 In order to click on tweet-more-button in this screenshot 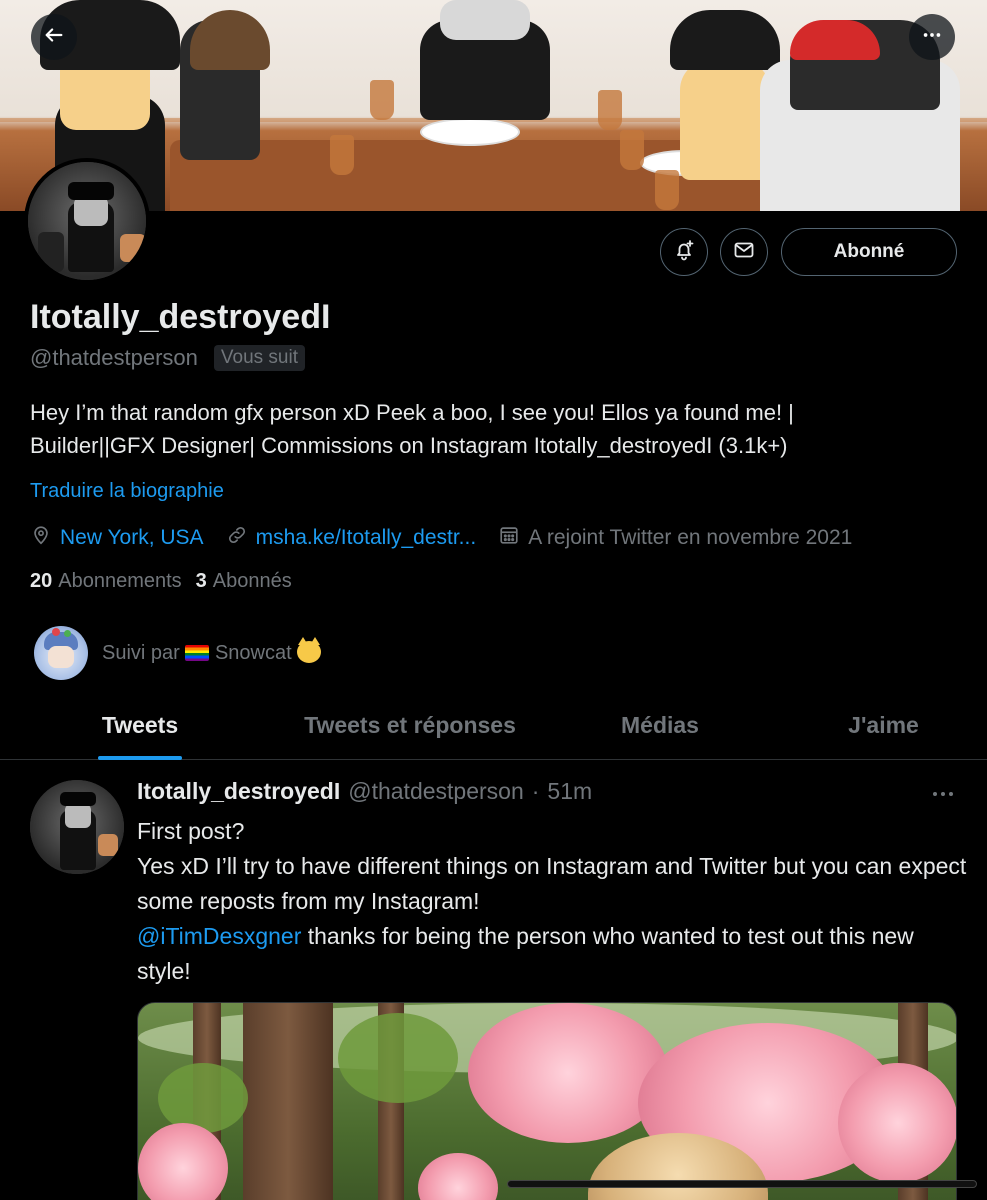, I will do `click(943, 794)`.